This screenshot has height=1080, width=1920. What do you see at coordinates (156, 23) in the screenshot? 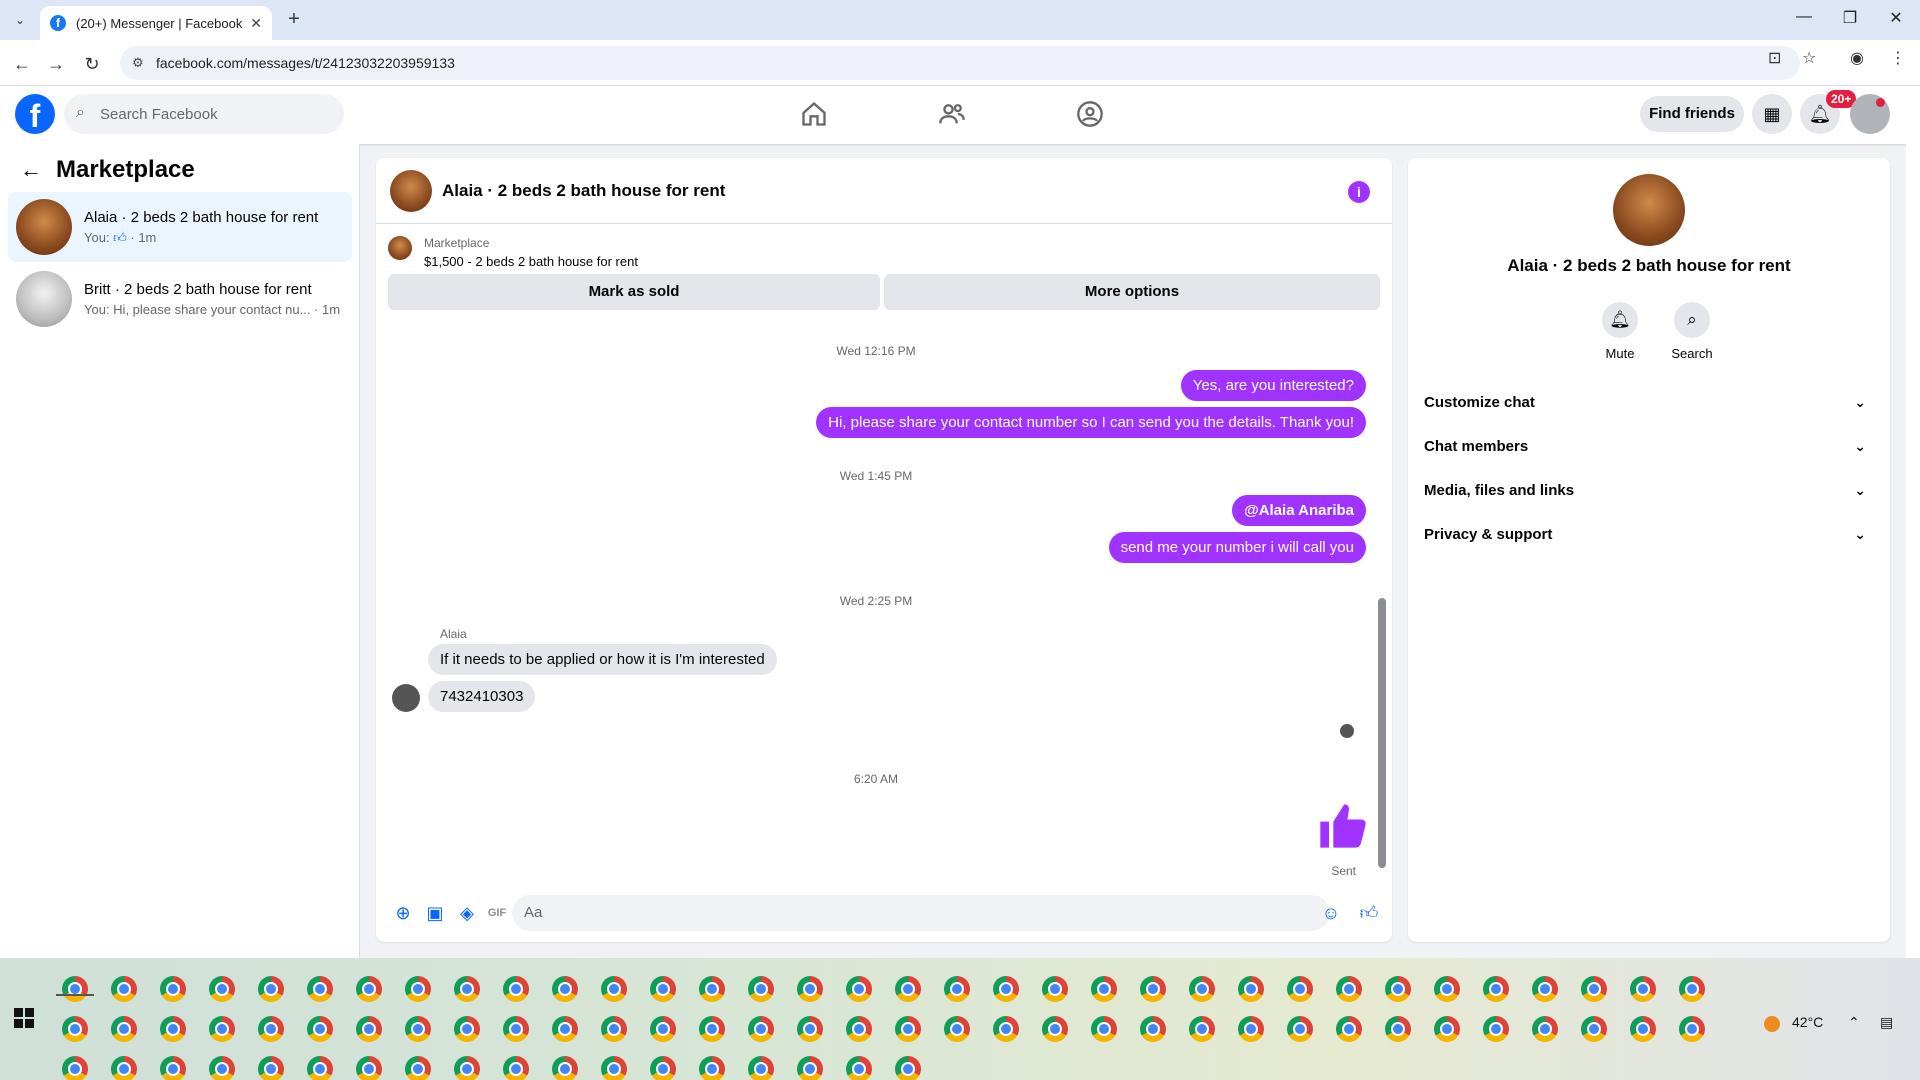
I see `browser-tab: f (20+) Messenger | Facebook ✕` at bounding box center [156, 23].